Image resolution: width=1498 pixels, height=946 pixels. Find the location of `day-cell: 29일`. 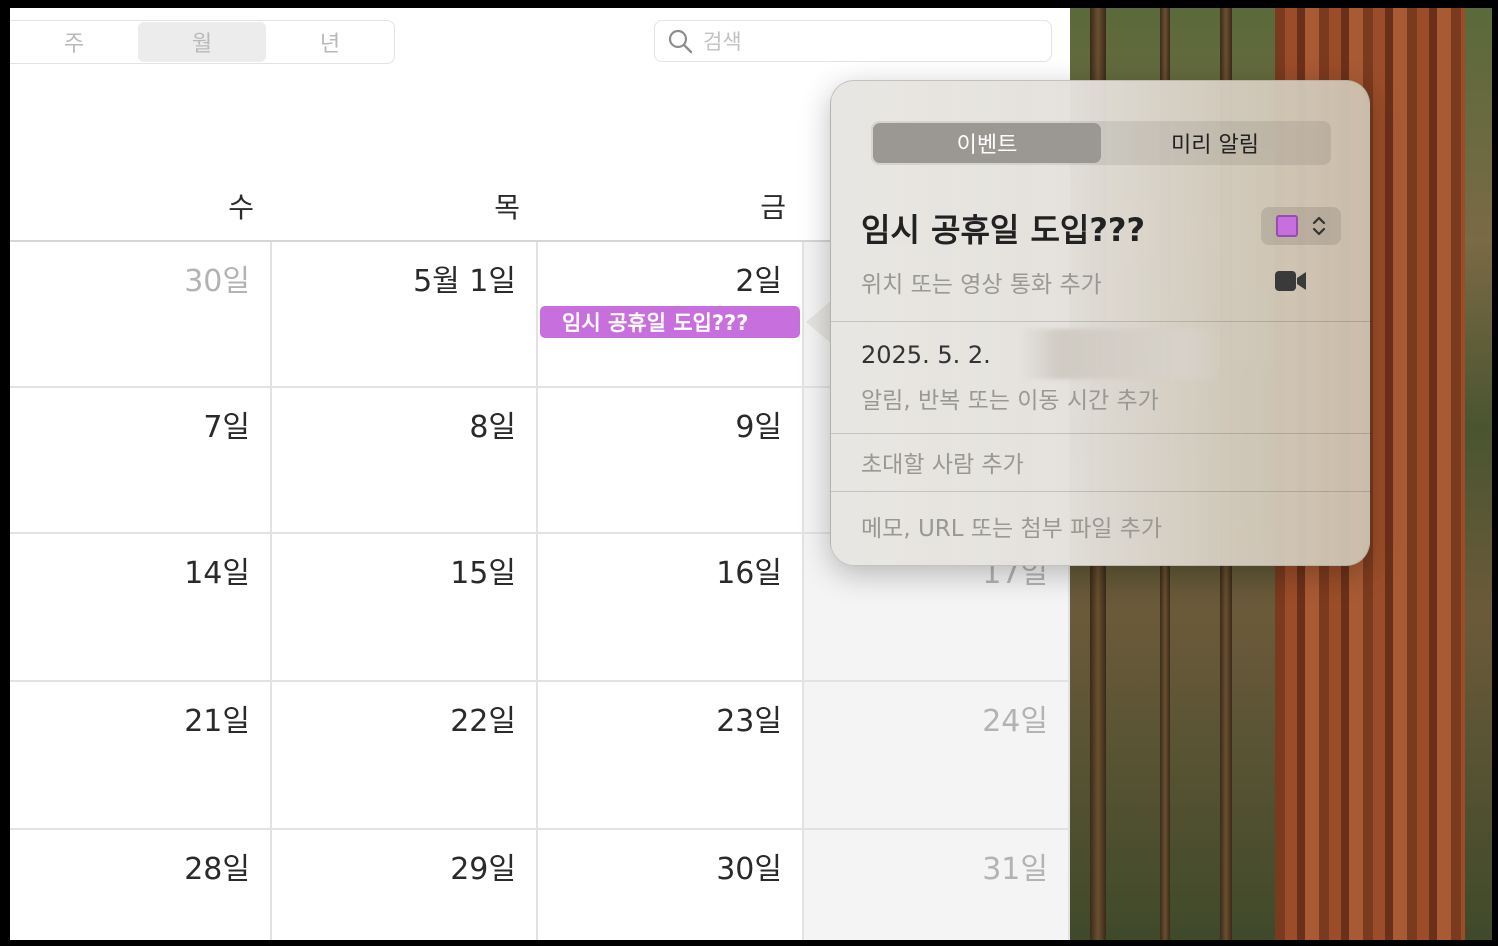

day-cell: 29일 is located at coordinates (405, 885).